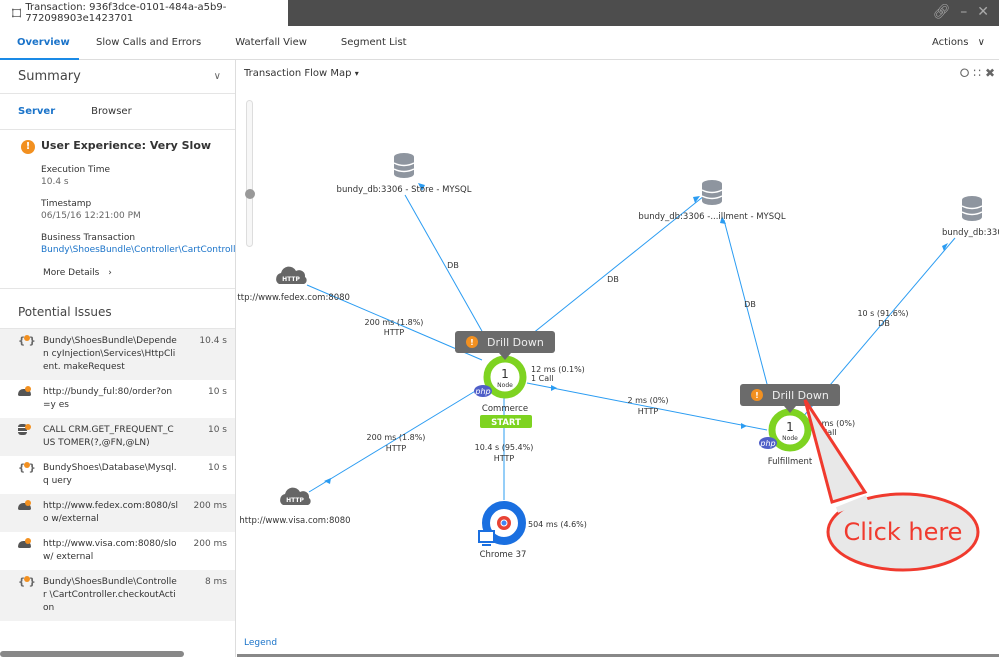 This screenshot has height=657, width=999. I want to click on chrome-label: Chrome 37, so click(503, 555).